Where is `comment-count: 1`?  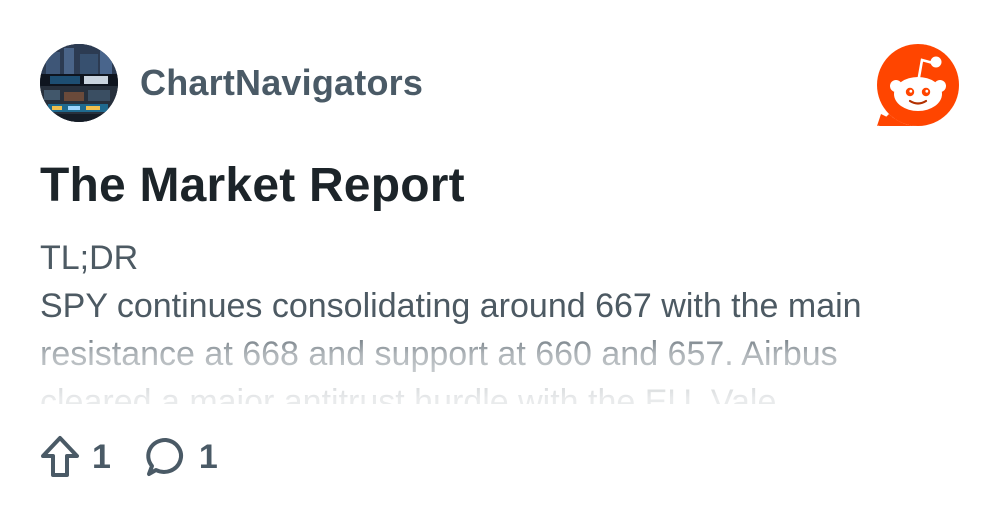
comment-count: 1 is located at coordinates (208, 456).